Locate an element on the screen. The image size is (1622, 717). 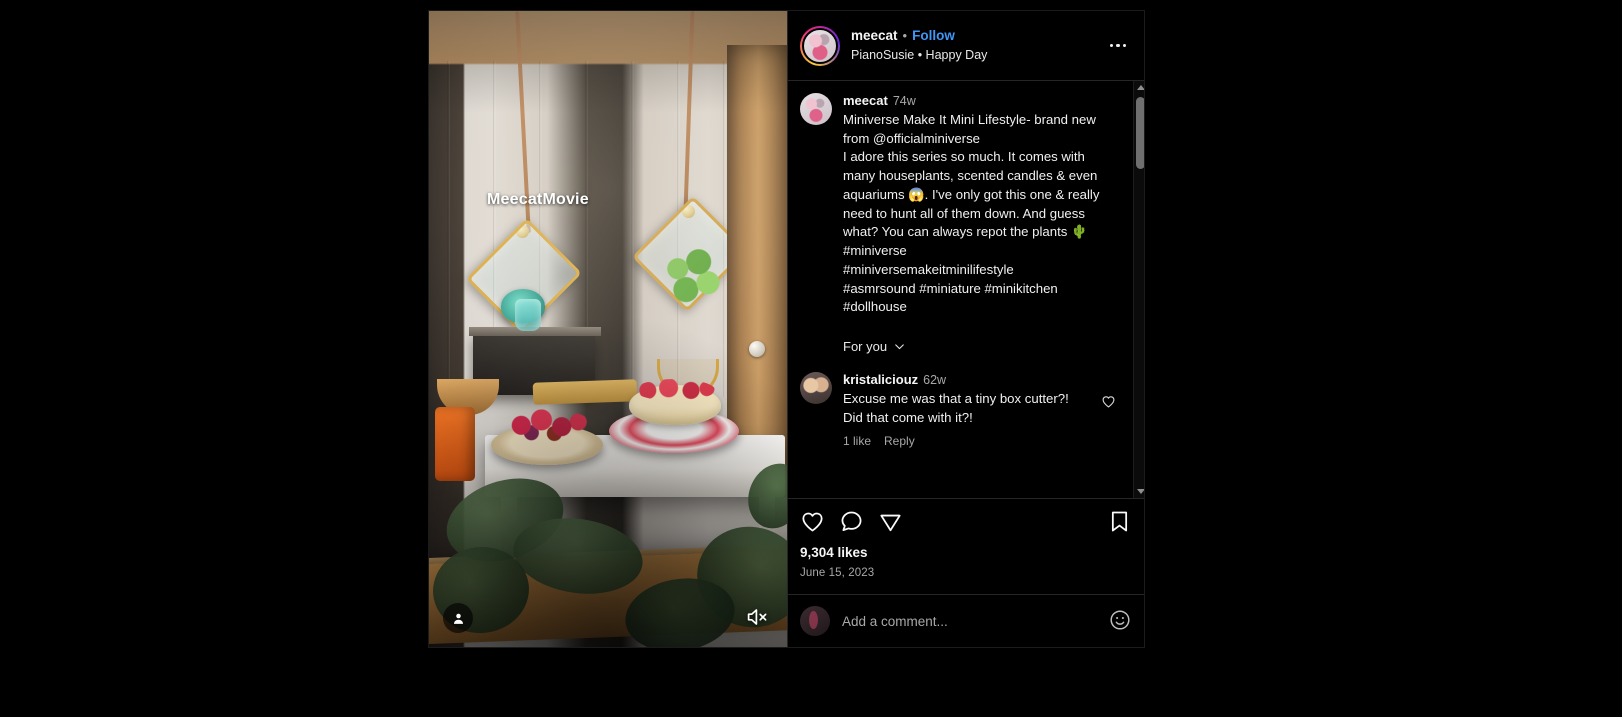
speaker-muted-icon is located at coordinates (757, 617).